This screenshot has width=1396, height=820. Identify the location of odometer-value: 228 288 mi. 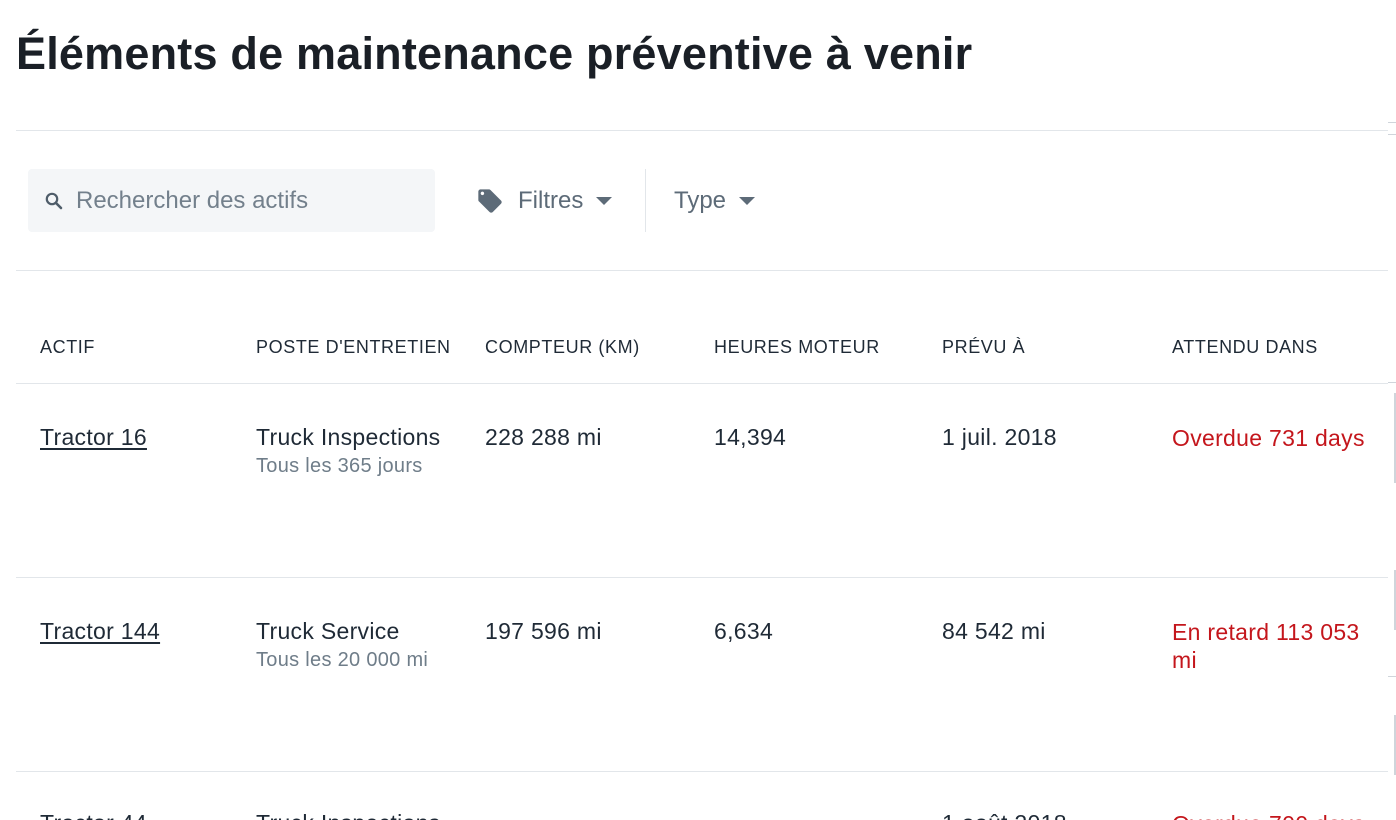
(543, 437).